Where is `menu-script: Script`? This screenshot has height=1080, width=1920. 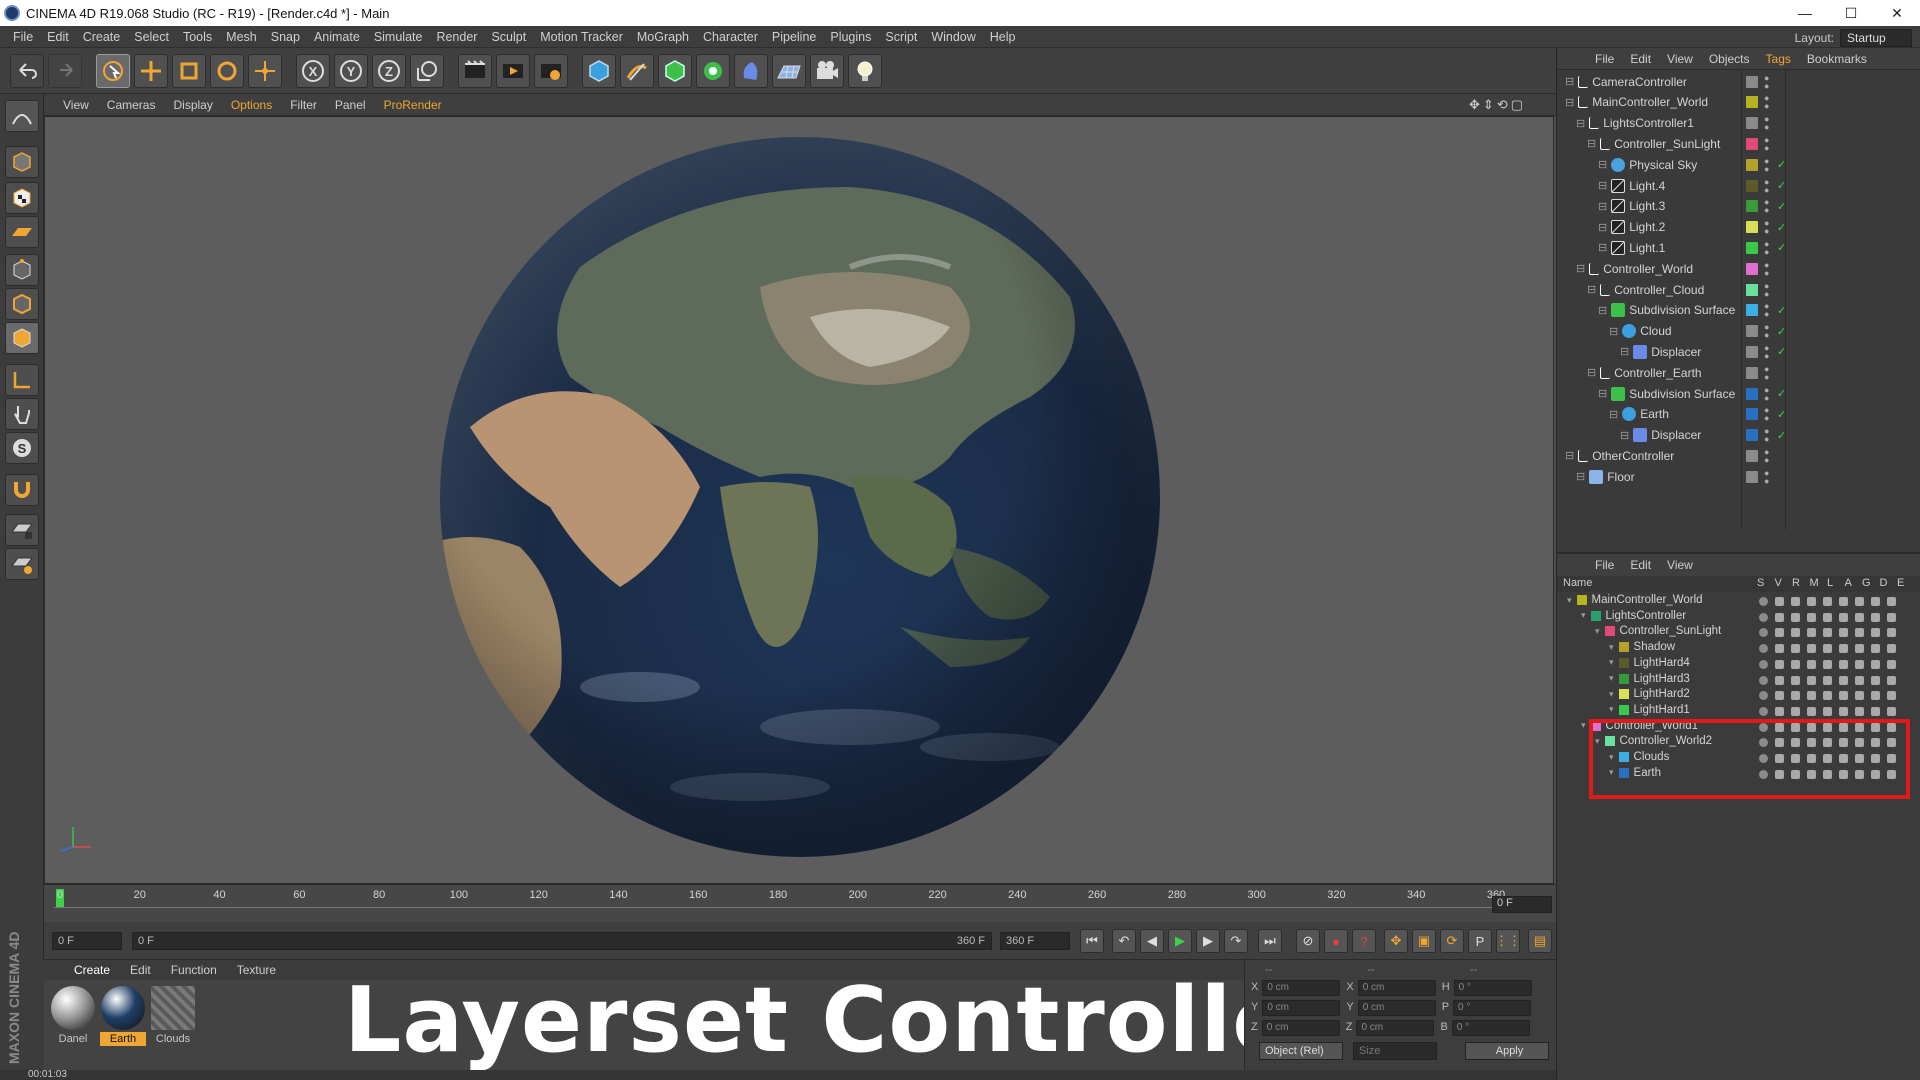 menu-script: Script is located at coordinates (901, 37).